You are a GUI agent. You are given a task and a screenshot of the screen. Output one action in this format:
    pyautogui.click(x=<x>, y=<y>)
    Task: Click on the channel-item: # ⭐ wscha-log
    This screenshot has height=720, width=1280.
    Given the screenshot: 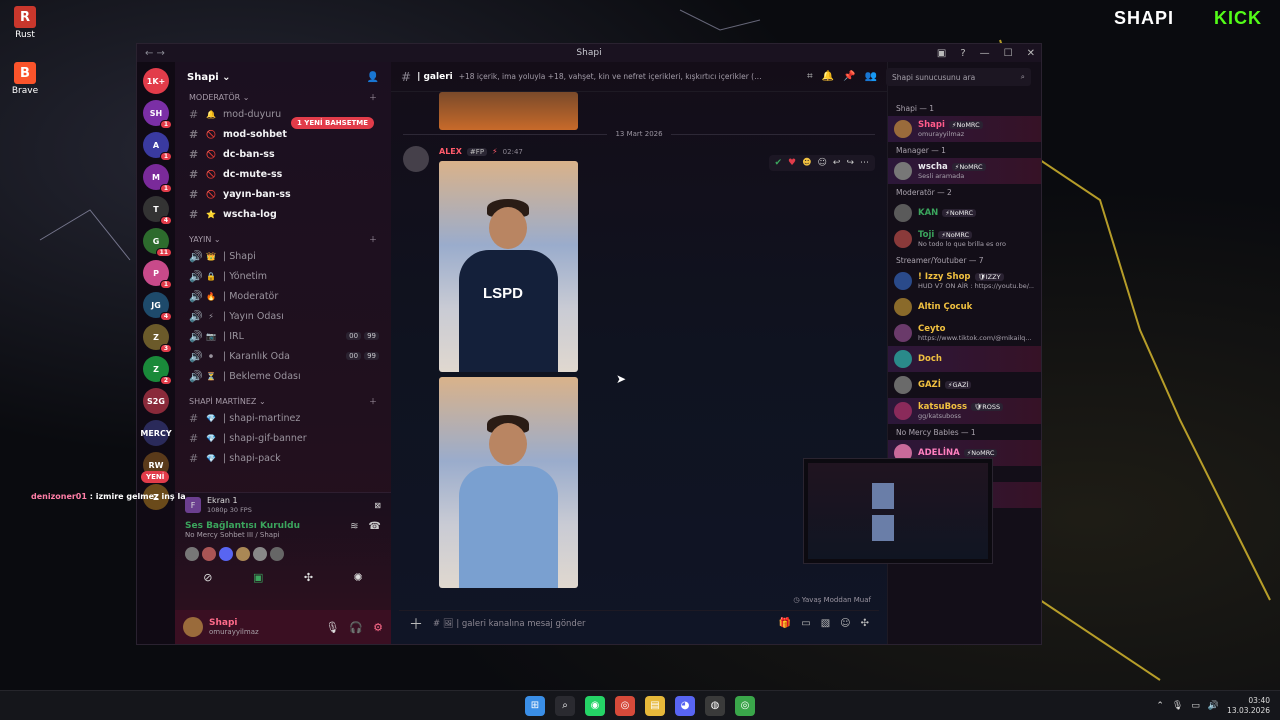 What is the action you would take?
    pyautogui.click(x=283, y=214)
    